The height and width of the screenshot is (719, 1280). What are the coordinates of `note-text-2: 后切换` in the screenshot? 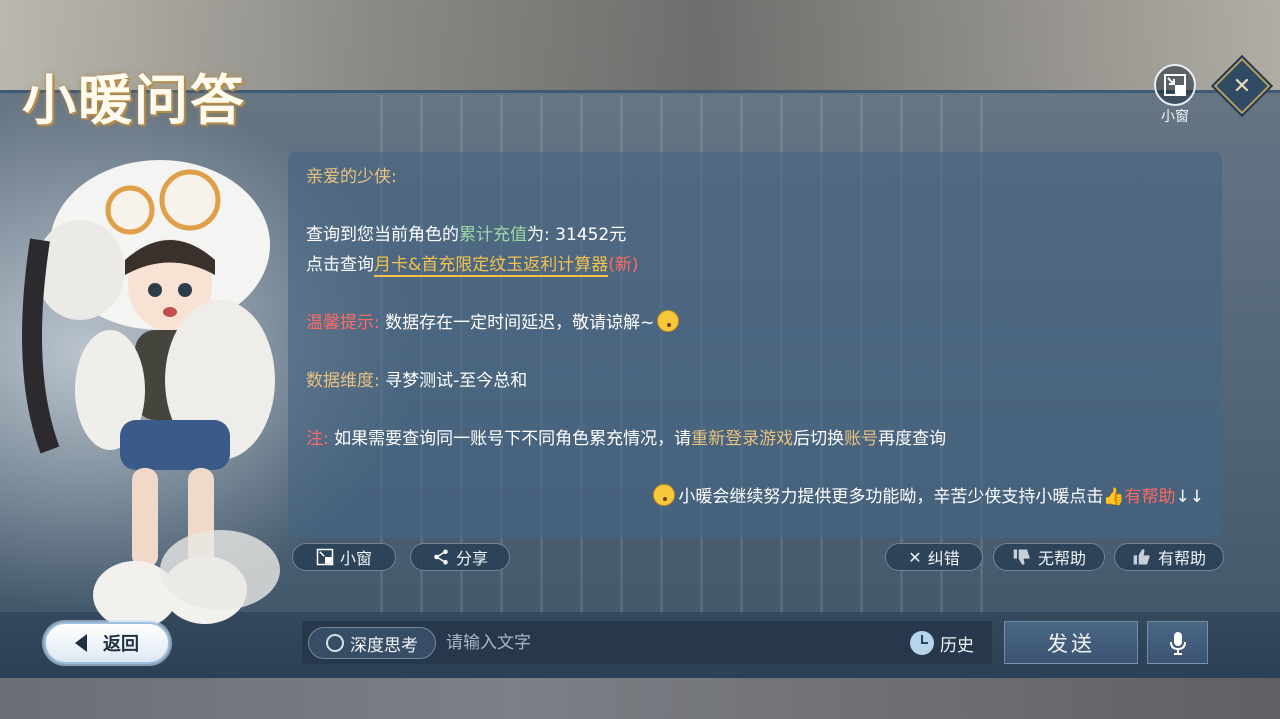 It's located at (819, 439).